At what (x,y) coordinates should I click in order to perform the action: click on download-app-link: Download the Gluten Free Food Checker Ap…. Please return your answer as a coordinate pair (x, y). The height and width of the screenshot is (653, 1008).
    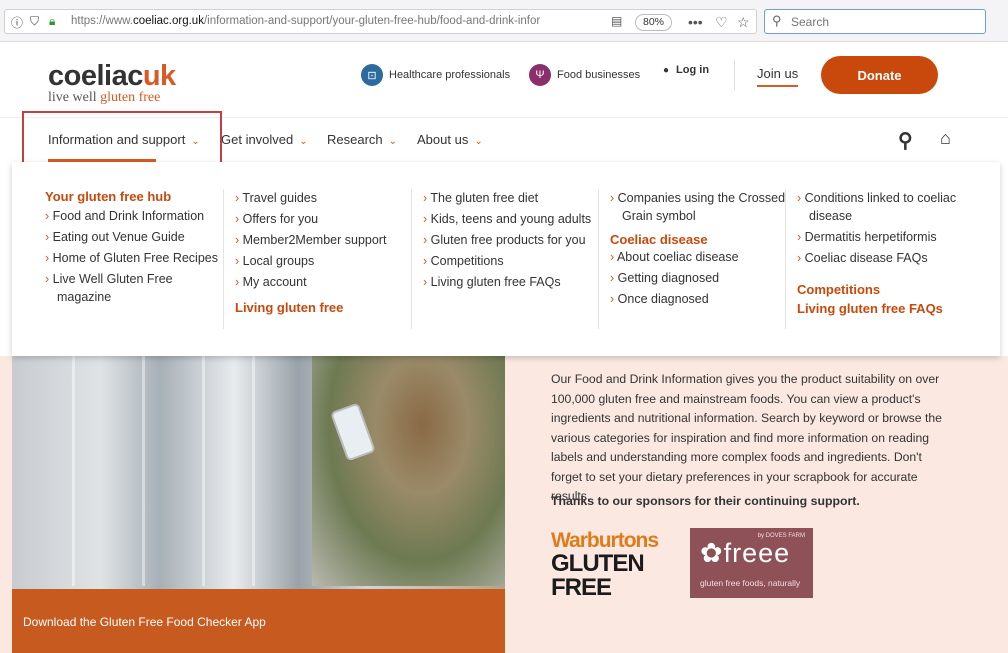
    Looking at the image, I should click on (144, 622).